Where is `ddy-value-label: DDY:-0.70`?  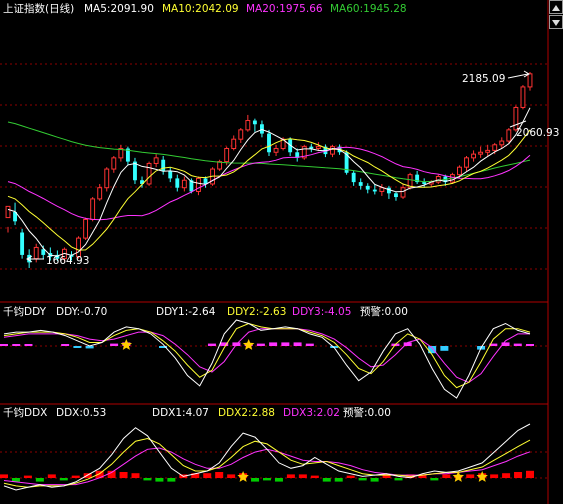 ddy-value-label: DDY:-0.70 is located at coordinates (81, 312).